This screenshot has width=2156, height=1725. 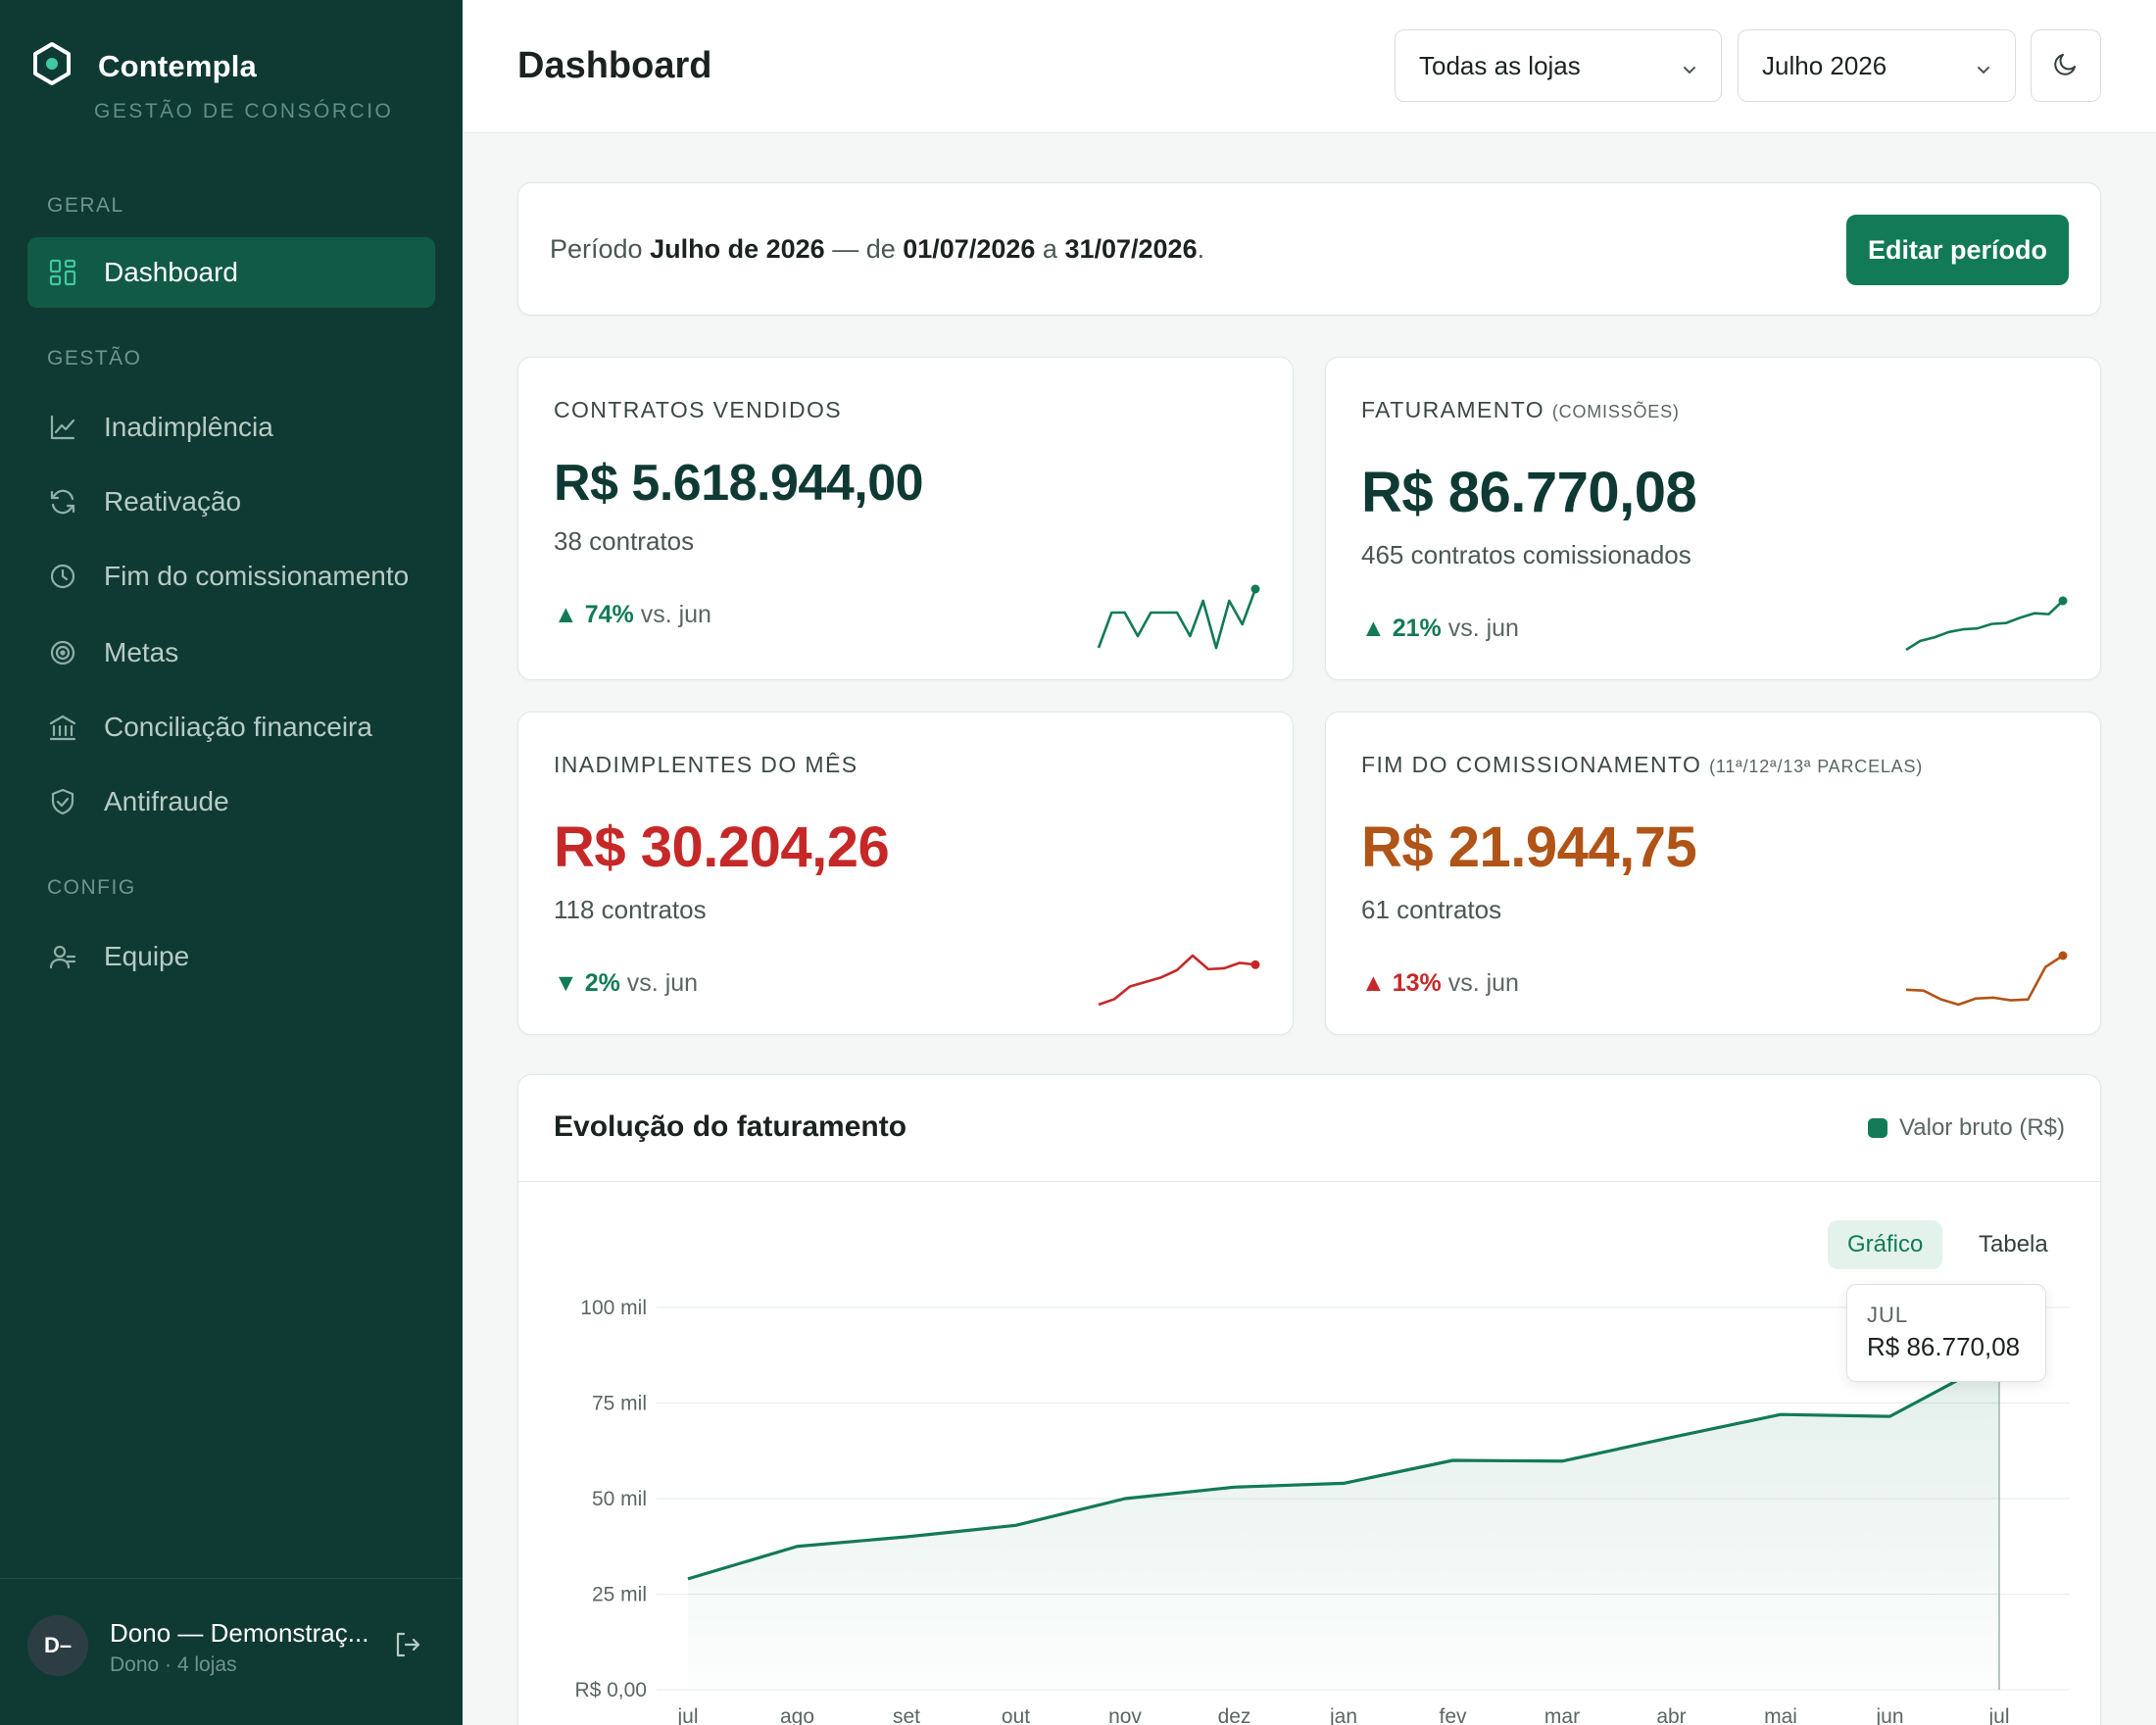 What do you see at coordinates (238, 727) in the screenshot?
I see `sidebar-item-label: Conciliação financeira` at bounding box center [238, 727].